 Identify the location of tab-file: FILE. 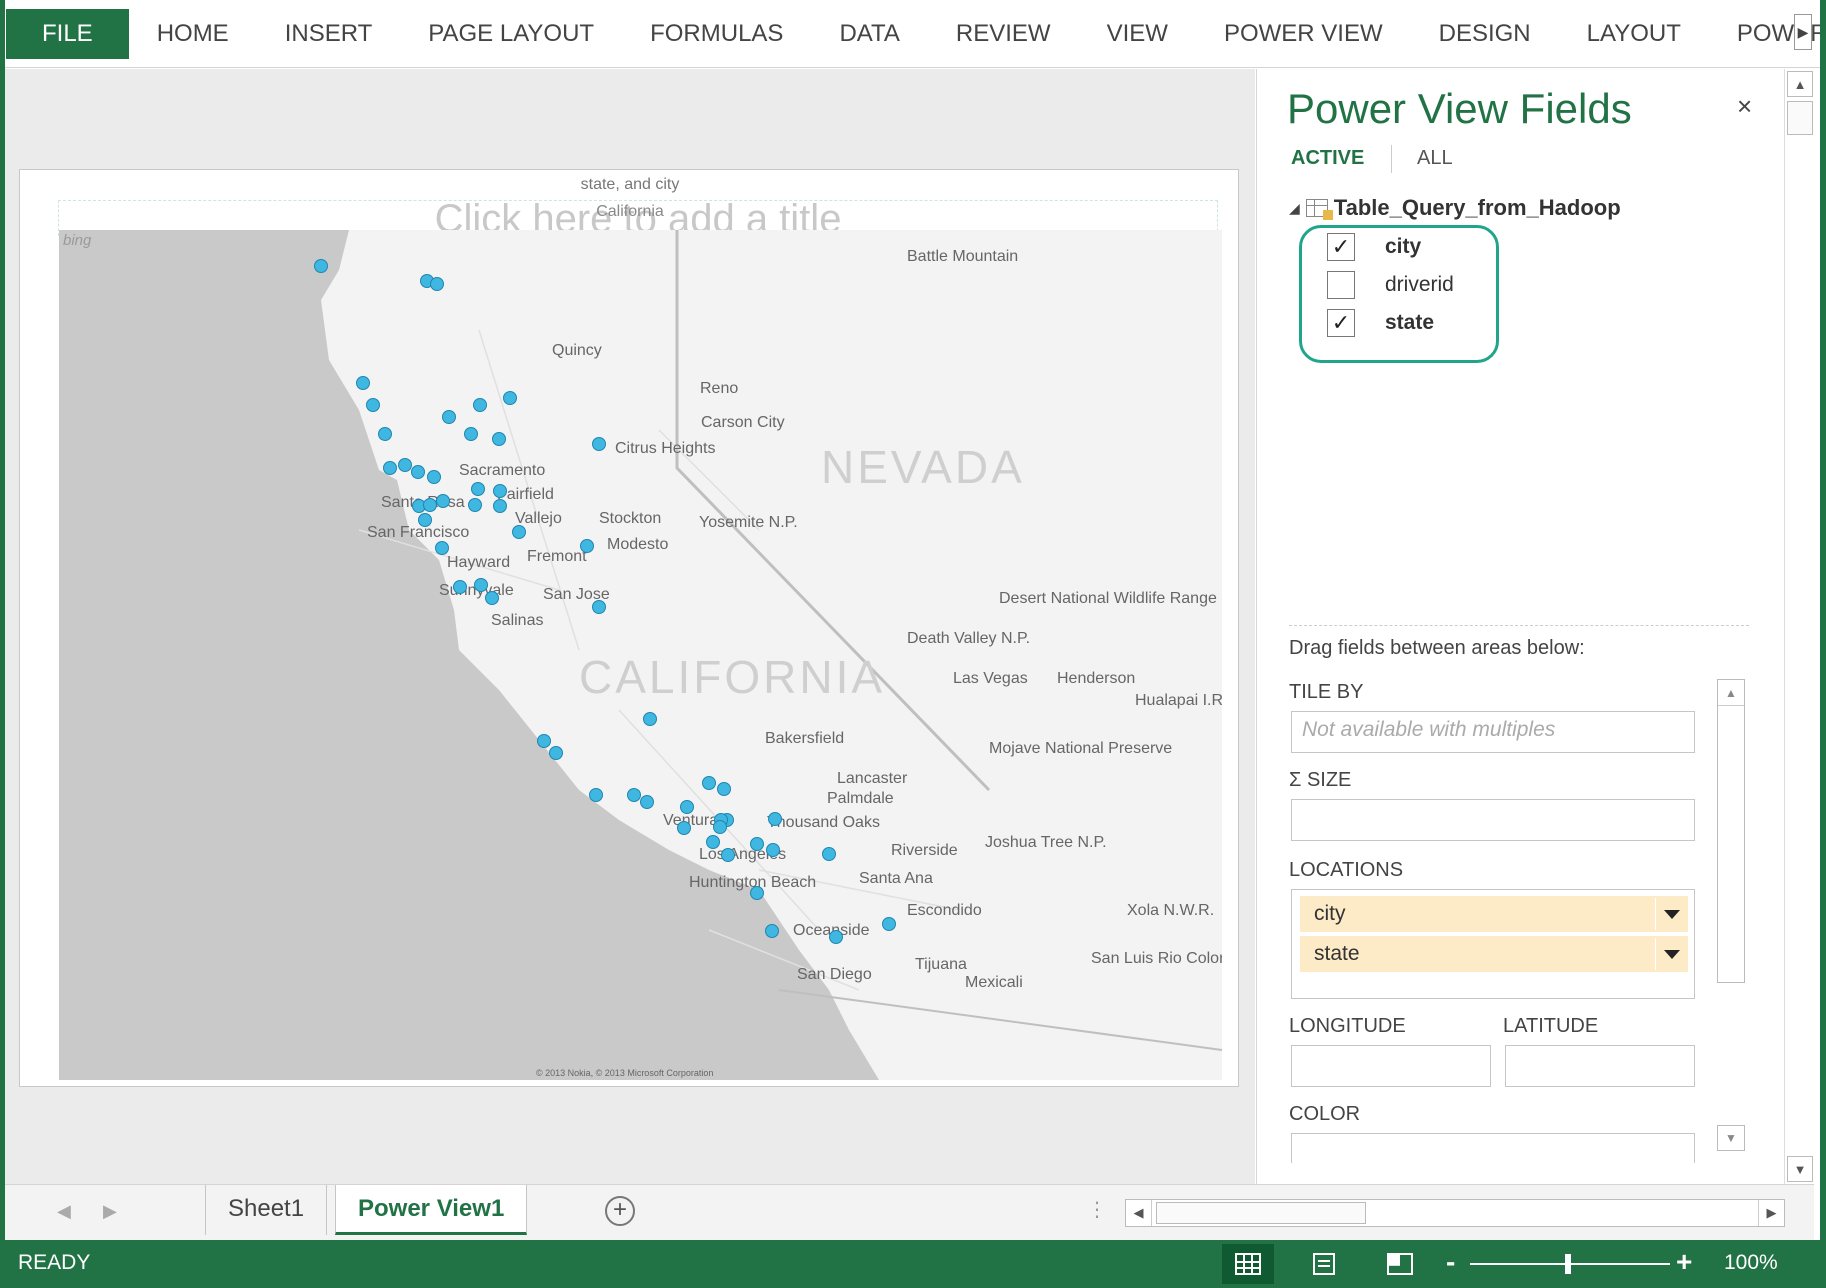
(67, 33).